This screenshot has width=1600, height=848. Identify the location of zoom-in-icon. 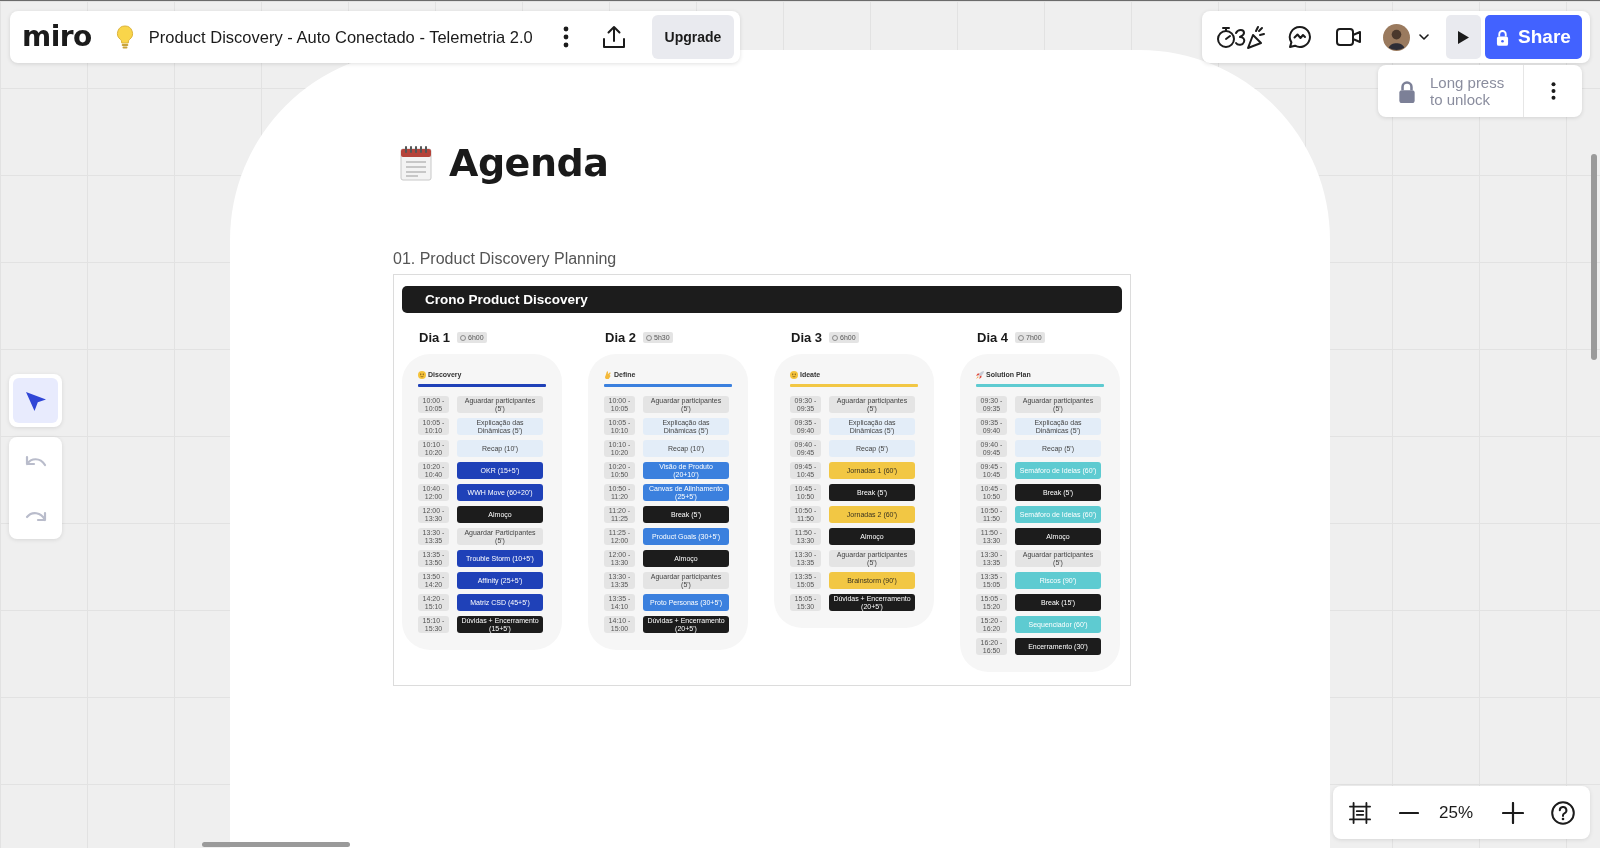
(1513, 812).